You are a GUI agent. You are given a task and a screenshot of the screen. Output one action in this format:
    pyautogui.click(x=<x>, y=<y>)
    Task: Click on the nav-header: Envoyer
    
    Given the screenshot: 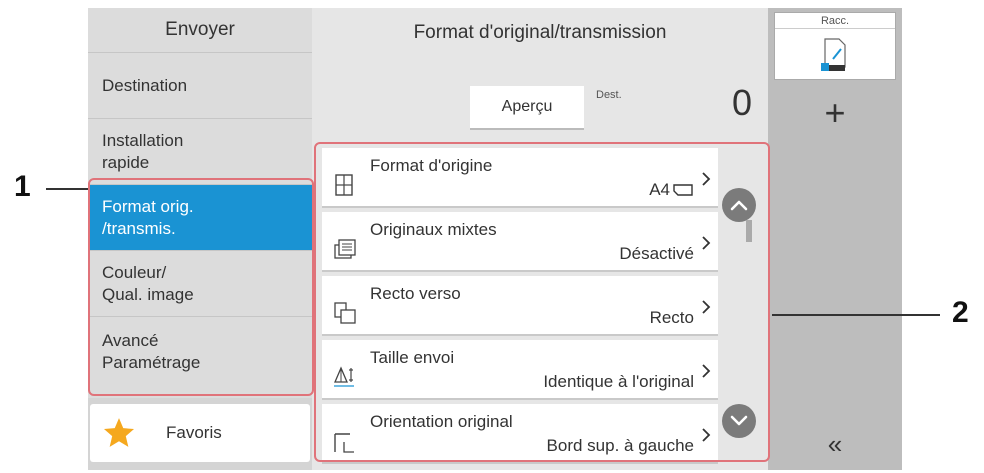 What is the action you would take?
    pyautogui.click(x=200, y=29)
    